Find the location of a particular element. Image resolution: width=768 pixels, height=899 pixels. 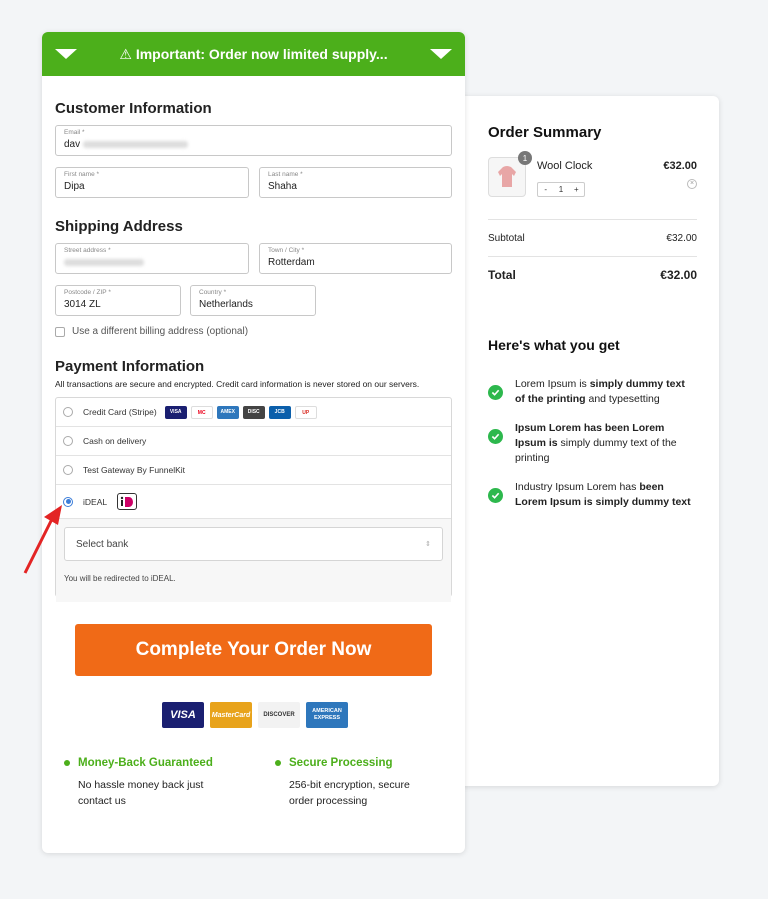

subtotal-row: Subtotal €32.00 is located at coordinates (592, 237).